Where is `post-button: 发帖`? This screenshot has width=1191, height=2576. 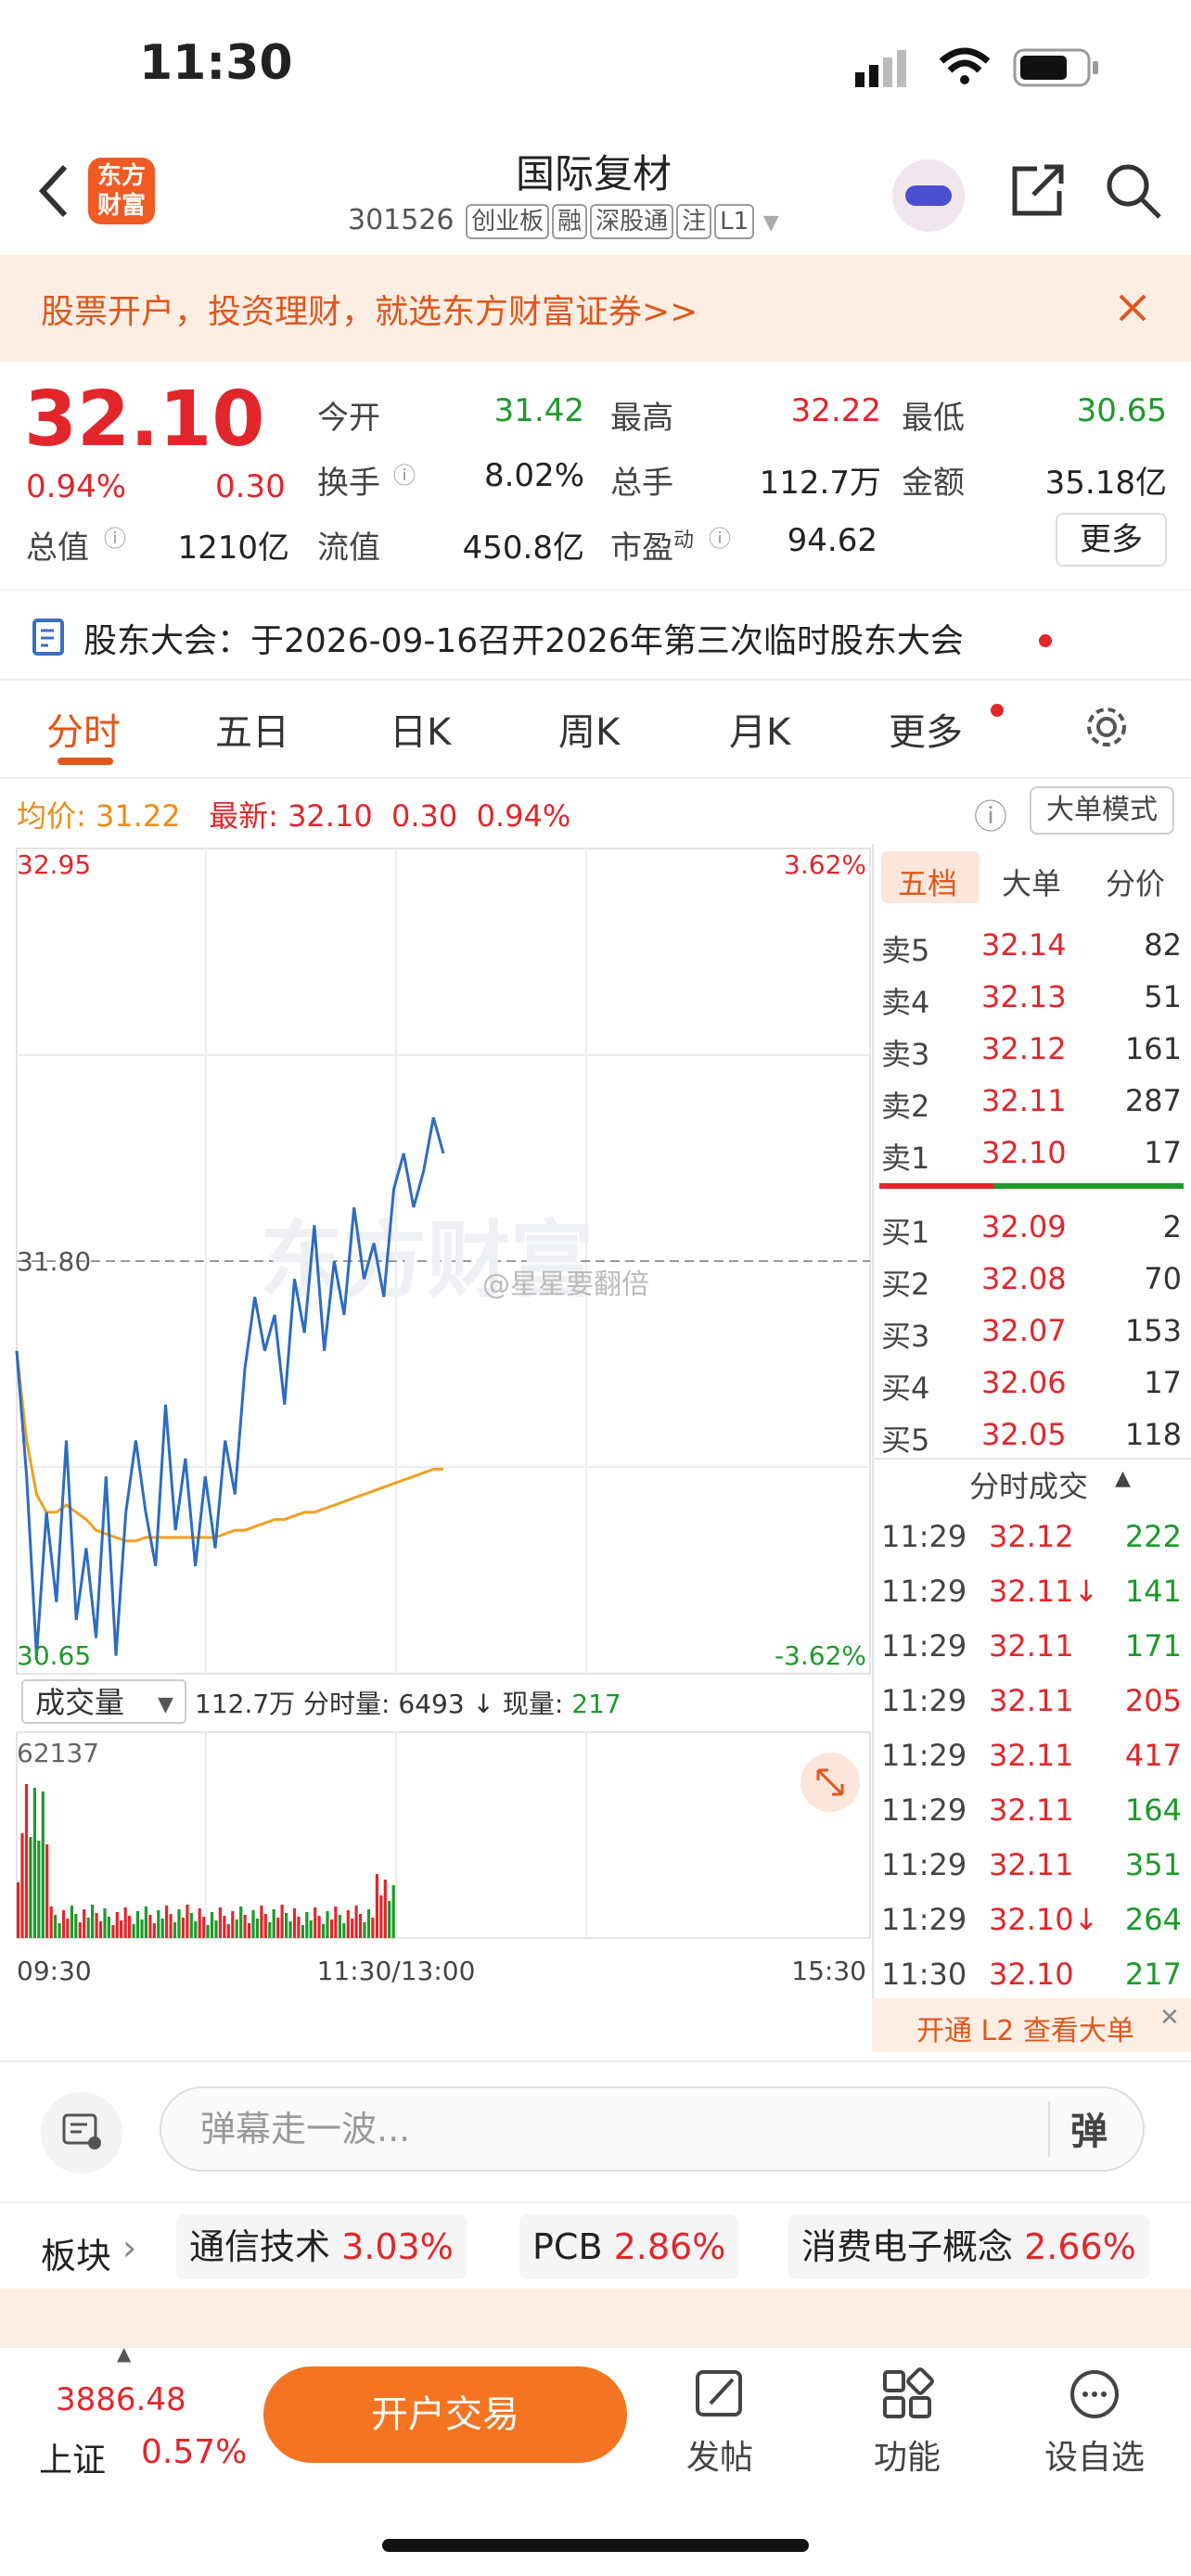 post-button: 发帖 is located at coordinates (720, 2422).